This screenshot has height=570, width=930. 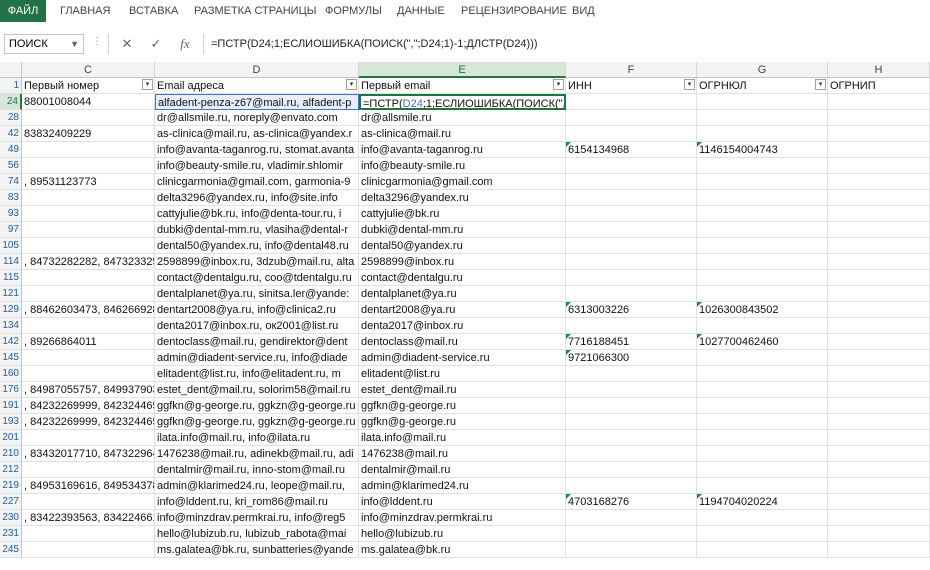 What do you see at coordinates (631, 358) in the screenshot?
I see `cell-f: 9721066300` at bounding box center [631, 358].